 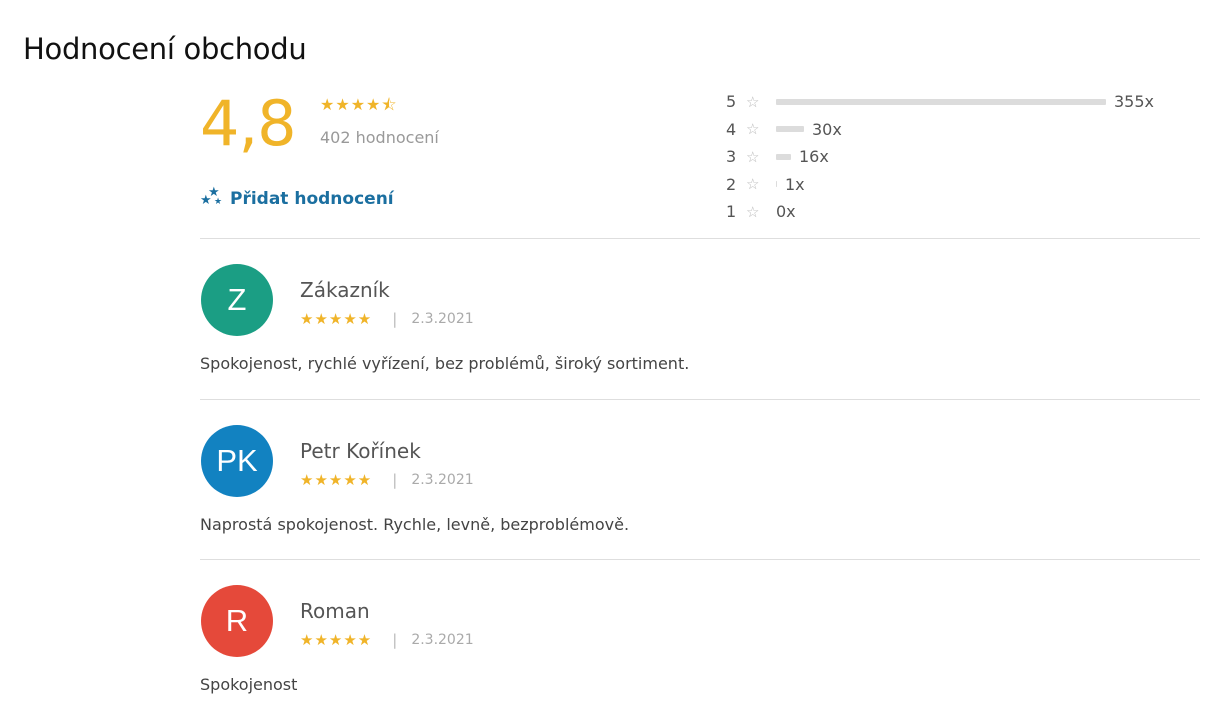 What do you see at coordinates (731, 129) in the screenshot?
I see `breakdown-stars: 4` at bounding box center [731, 129].